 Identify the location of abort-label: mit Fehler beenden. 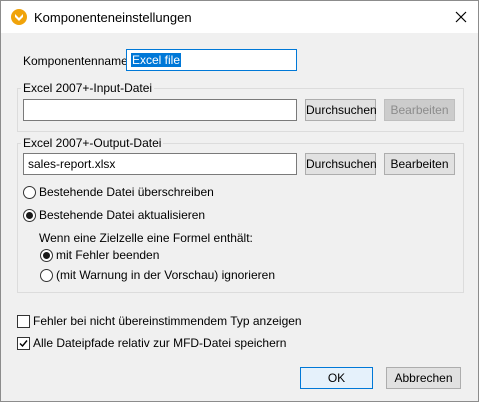
(107, 255).